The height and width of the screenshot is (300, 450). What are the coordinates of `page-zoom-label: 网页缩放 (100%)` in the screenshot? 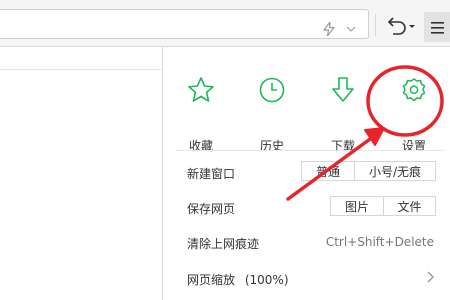 It's located at (238, 279).